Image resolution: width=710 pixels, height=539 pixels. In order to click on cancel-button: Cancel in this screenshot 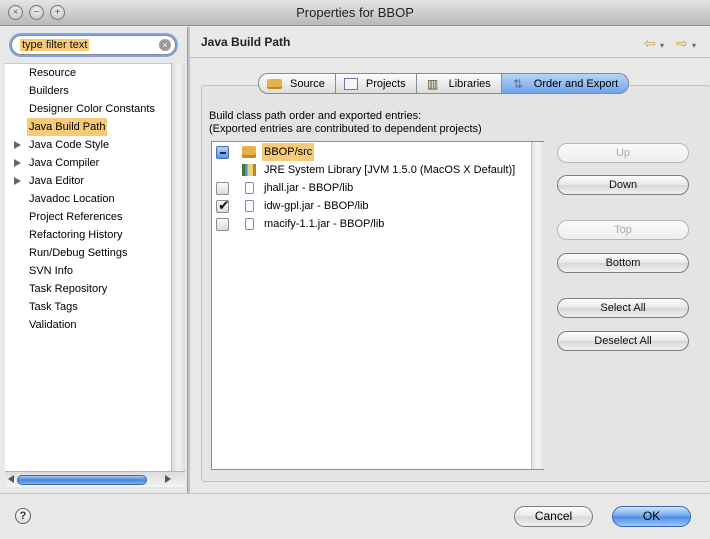, I will do `click(553, 516)`.